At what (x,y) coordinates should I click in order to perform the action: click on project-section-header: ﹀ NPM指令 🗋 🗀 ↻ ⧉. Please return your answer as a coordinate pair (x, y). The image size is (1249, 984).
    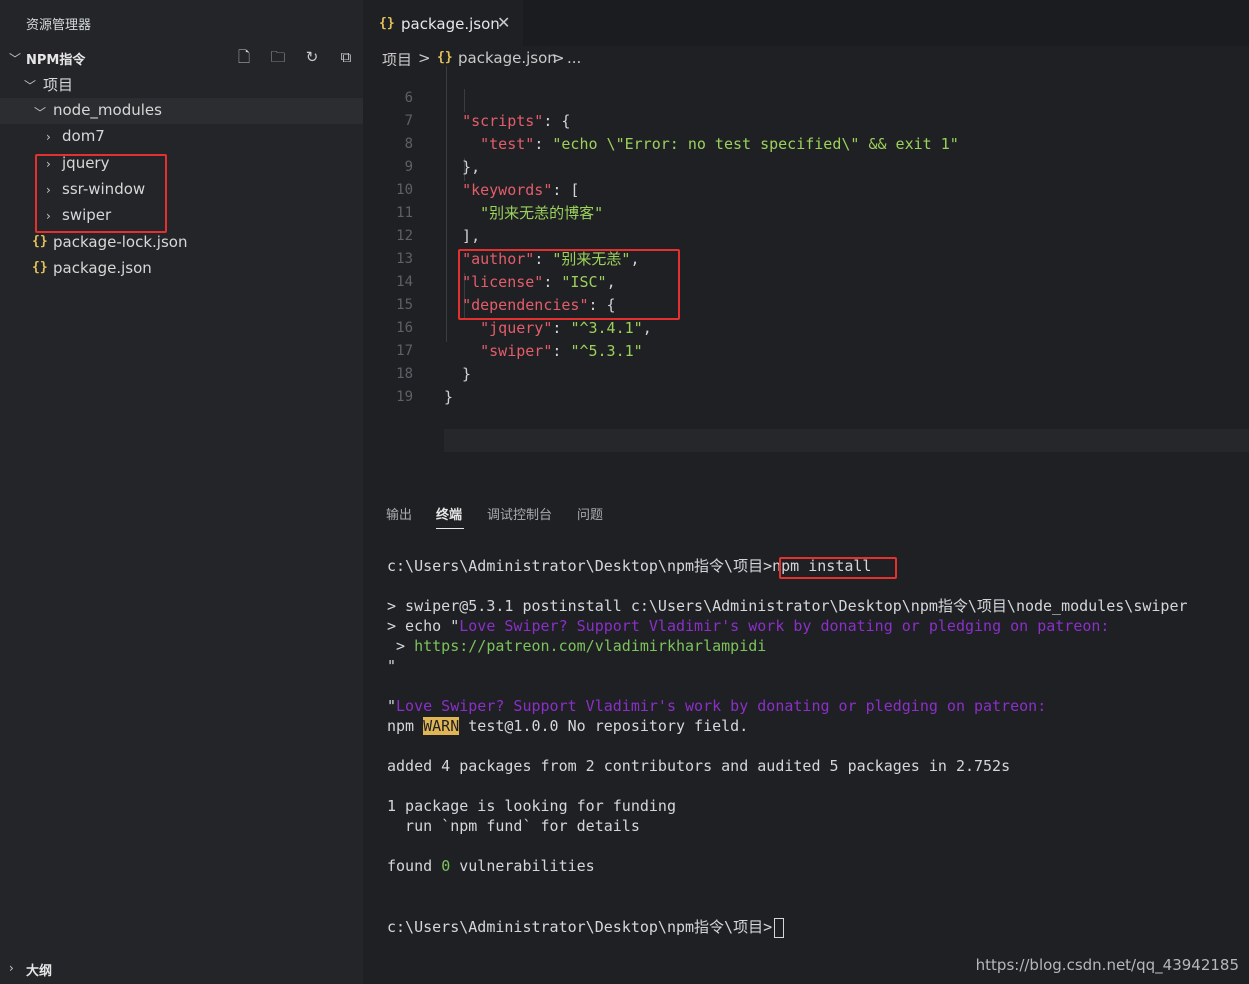
    Looking at the image, I should click on (181, 57).